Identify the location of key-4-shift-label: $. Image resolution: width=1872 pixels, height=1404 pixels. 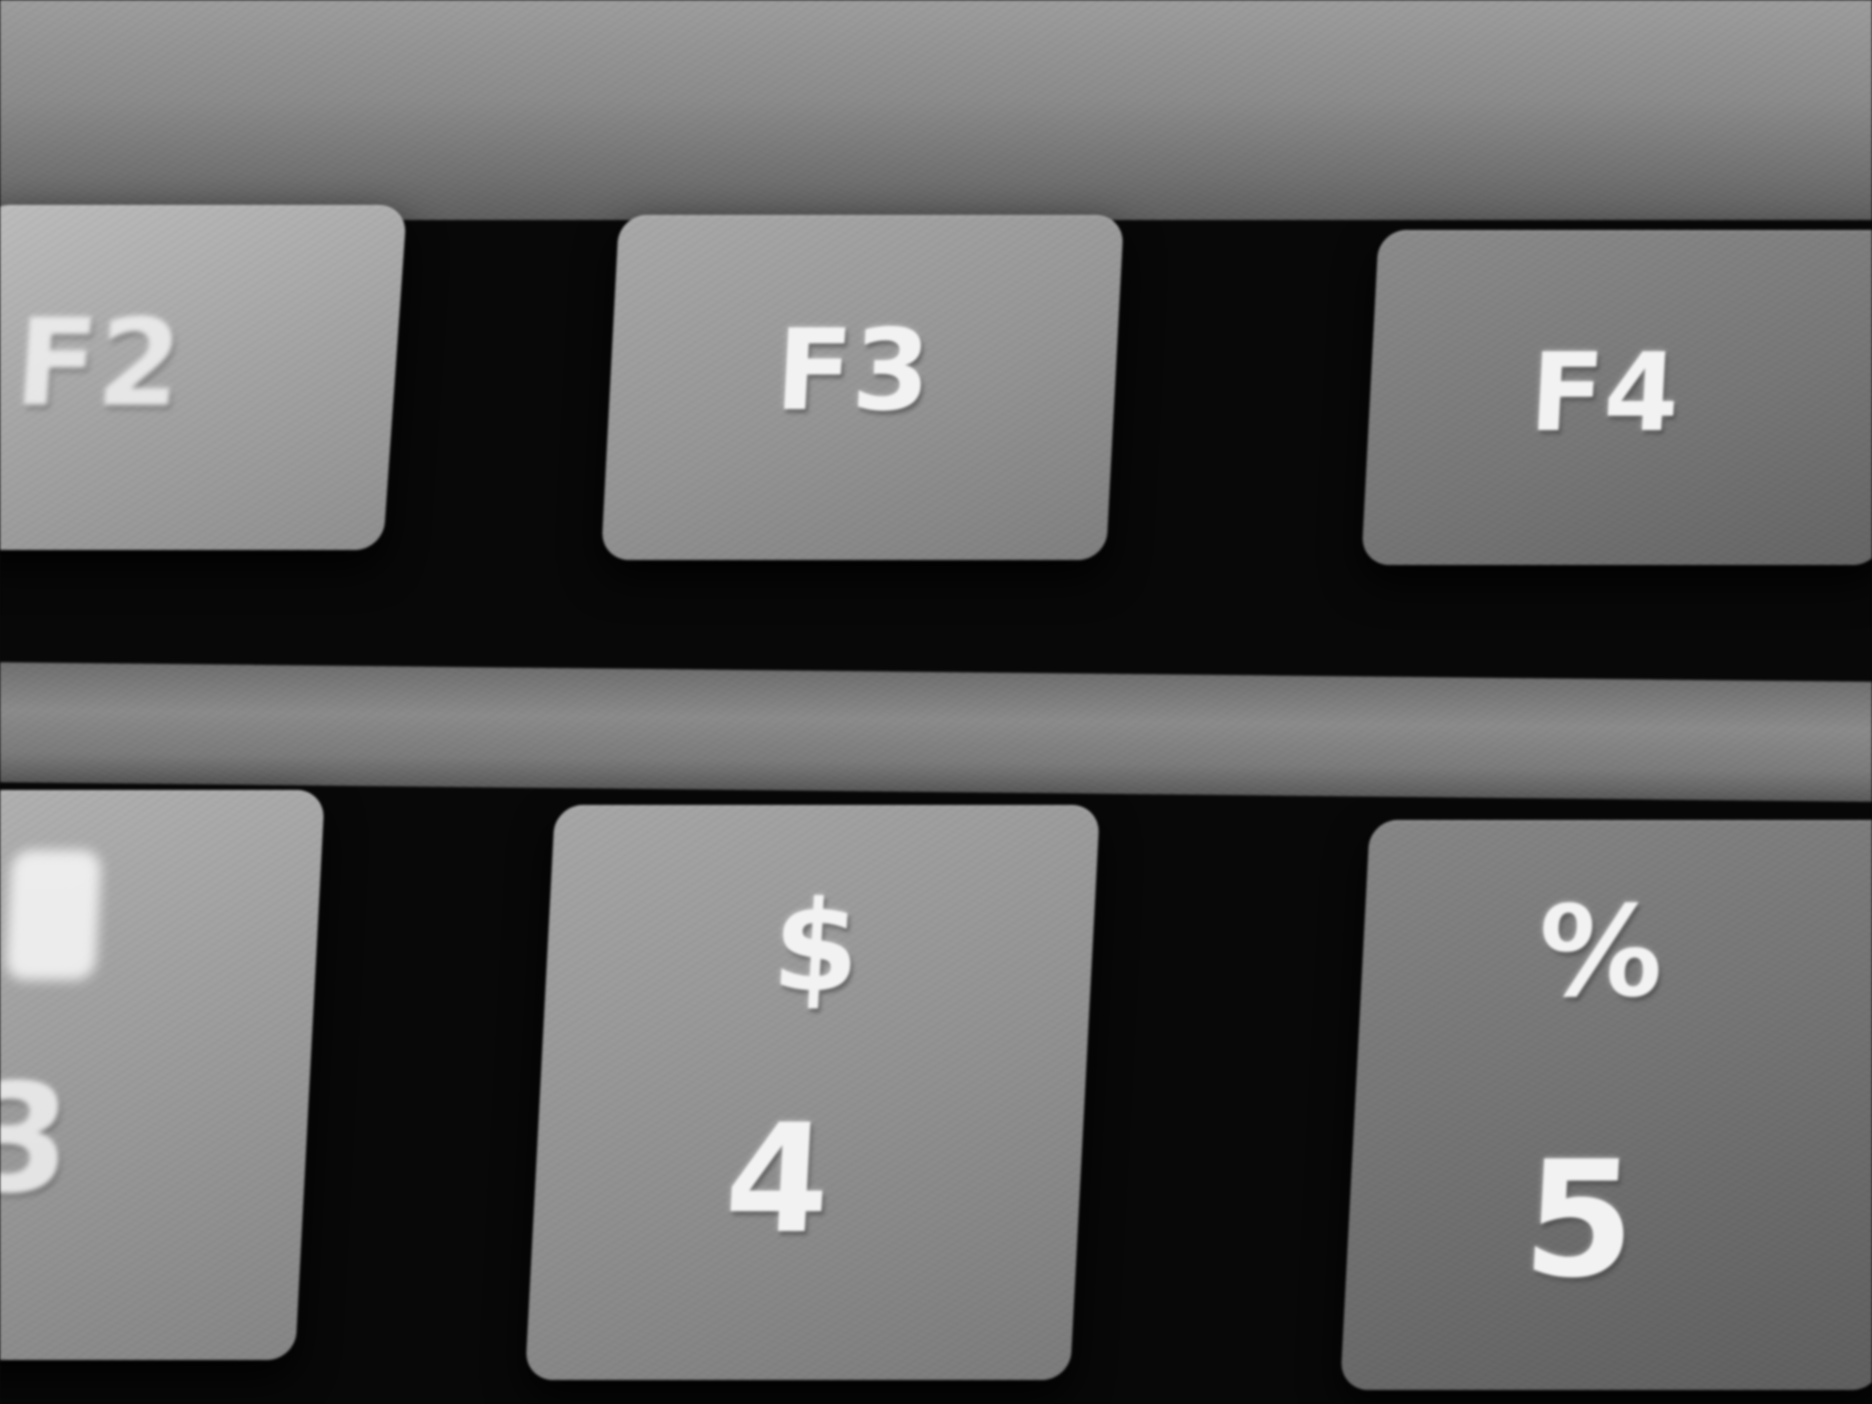
(816, 947).